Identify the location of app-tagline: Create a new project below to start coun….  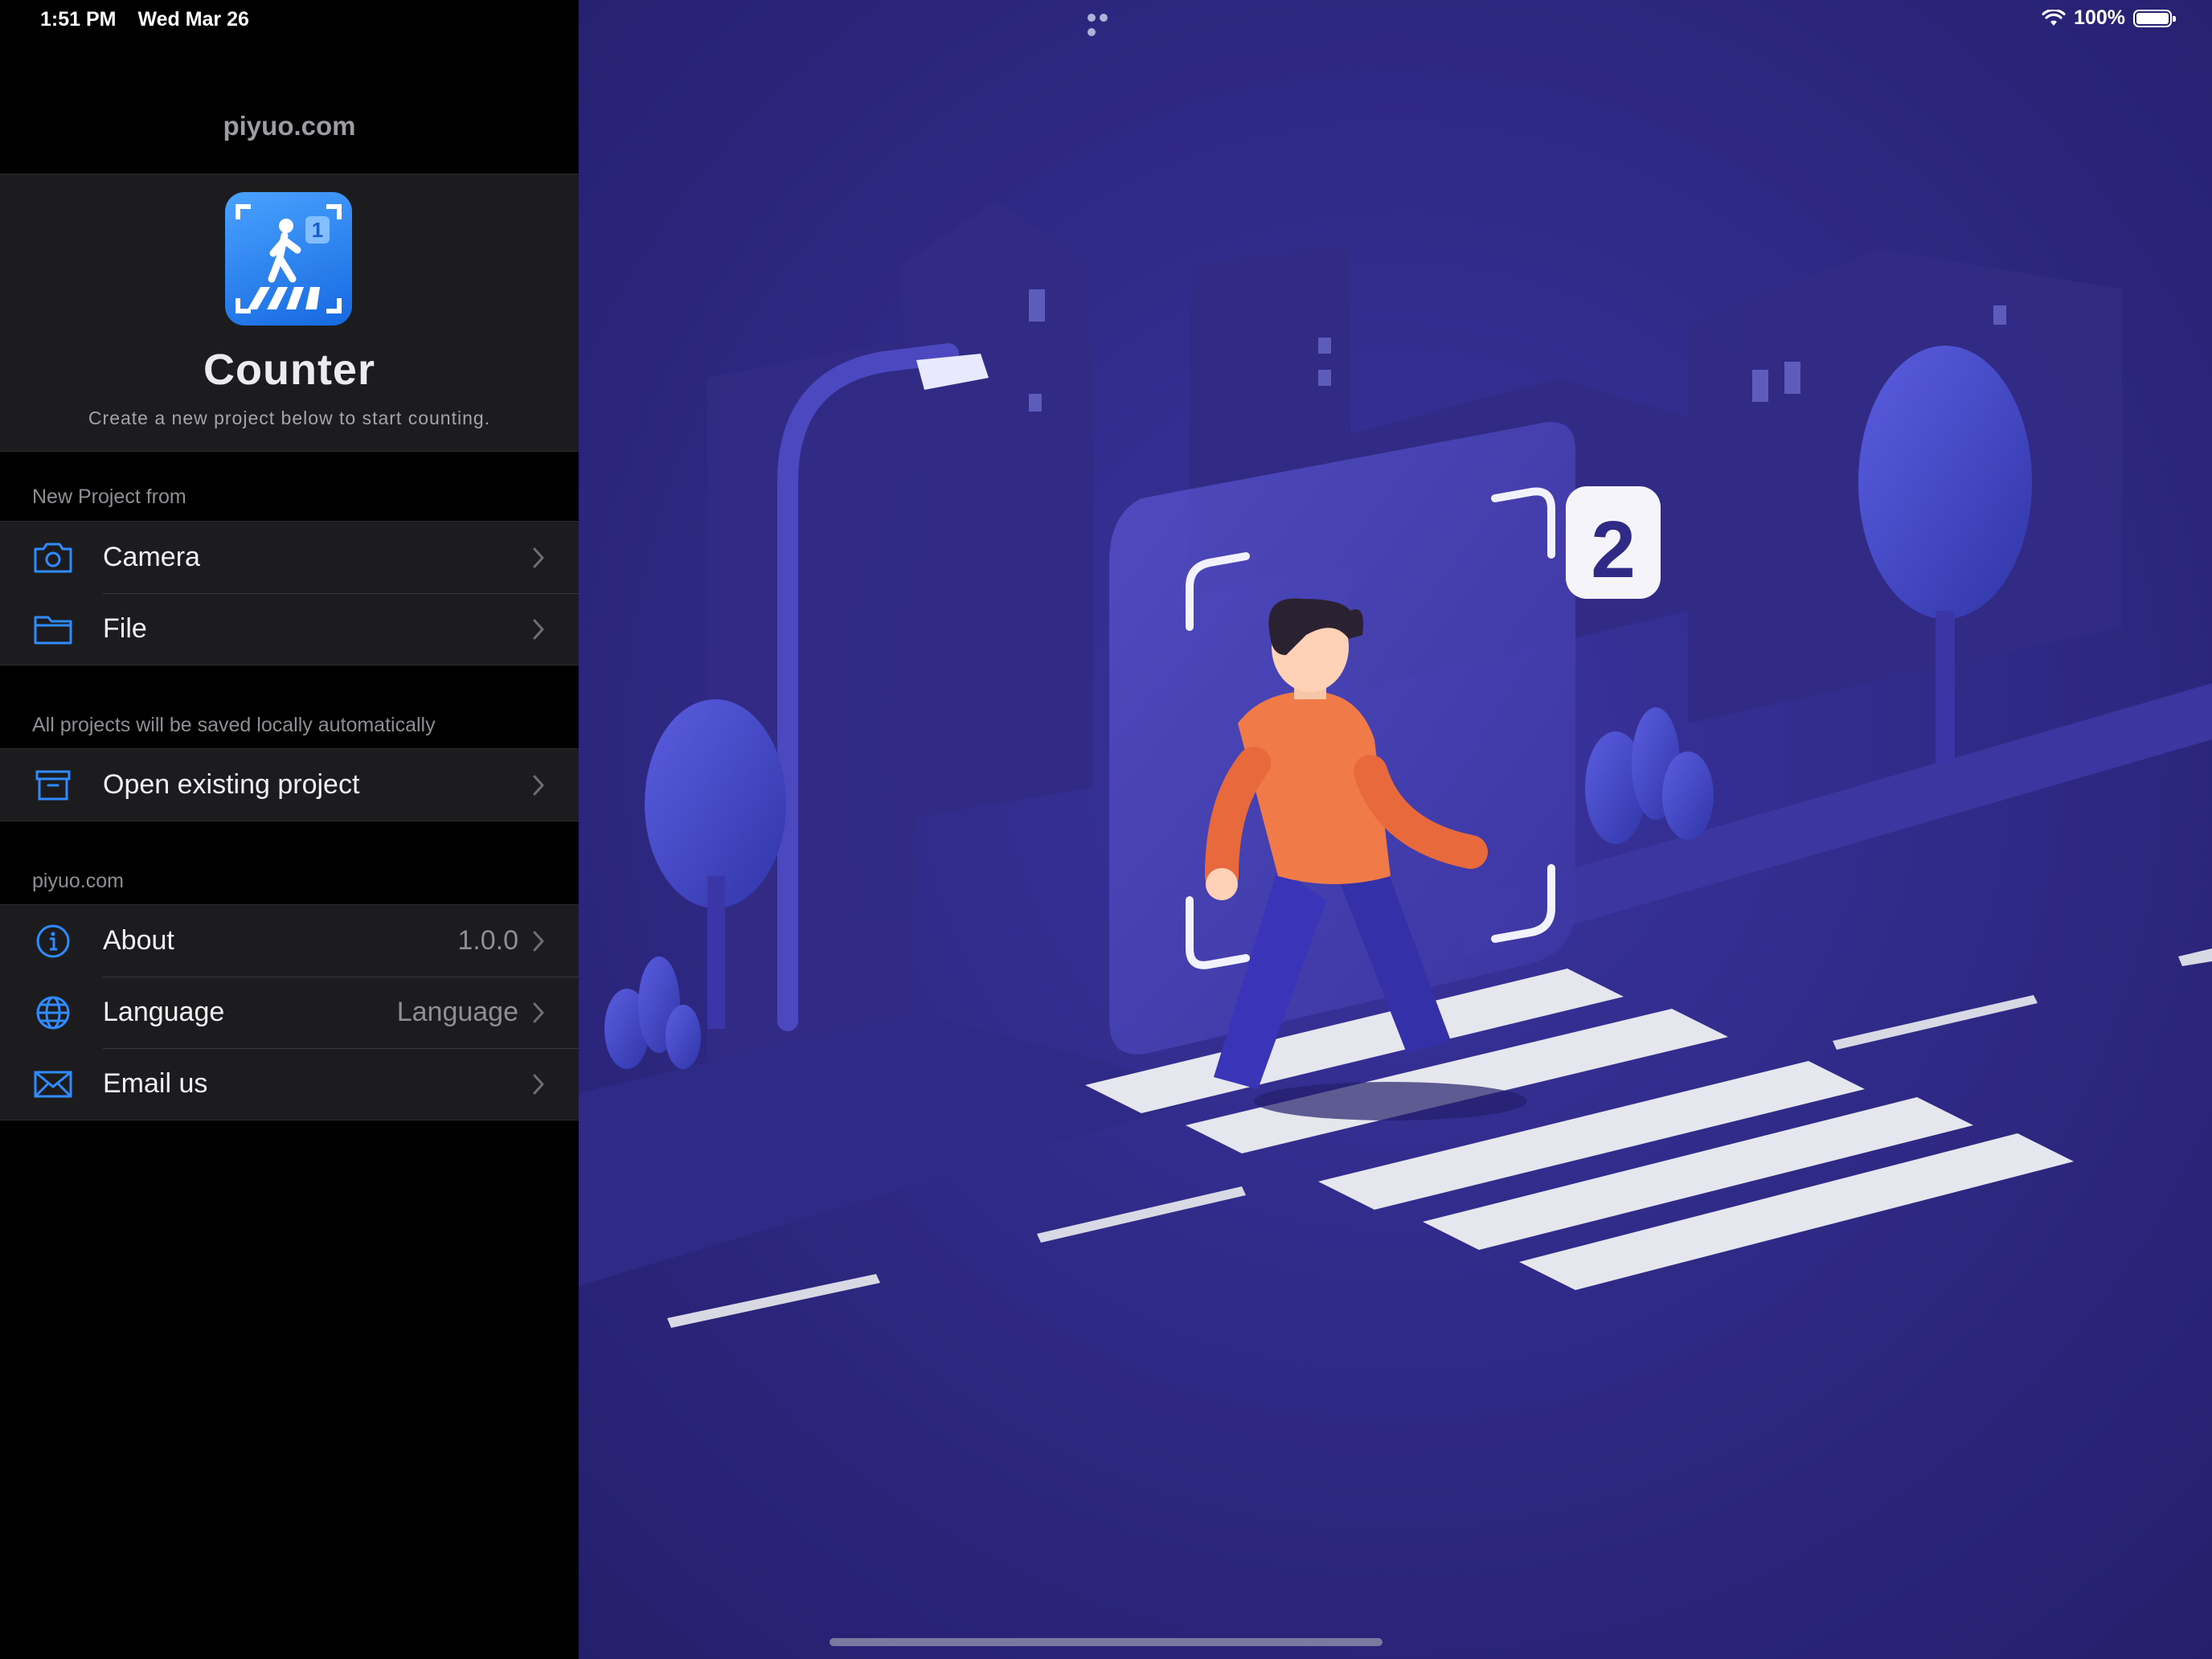
(289, 418).